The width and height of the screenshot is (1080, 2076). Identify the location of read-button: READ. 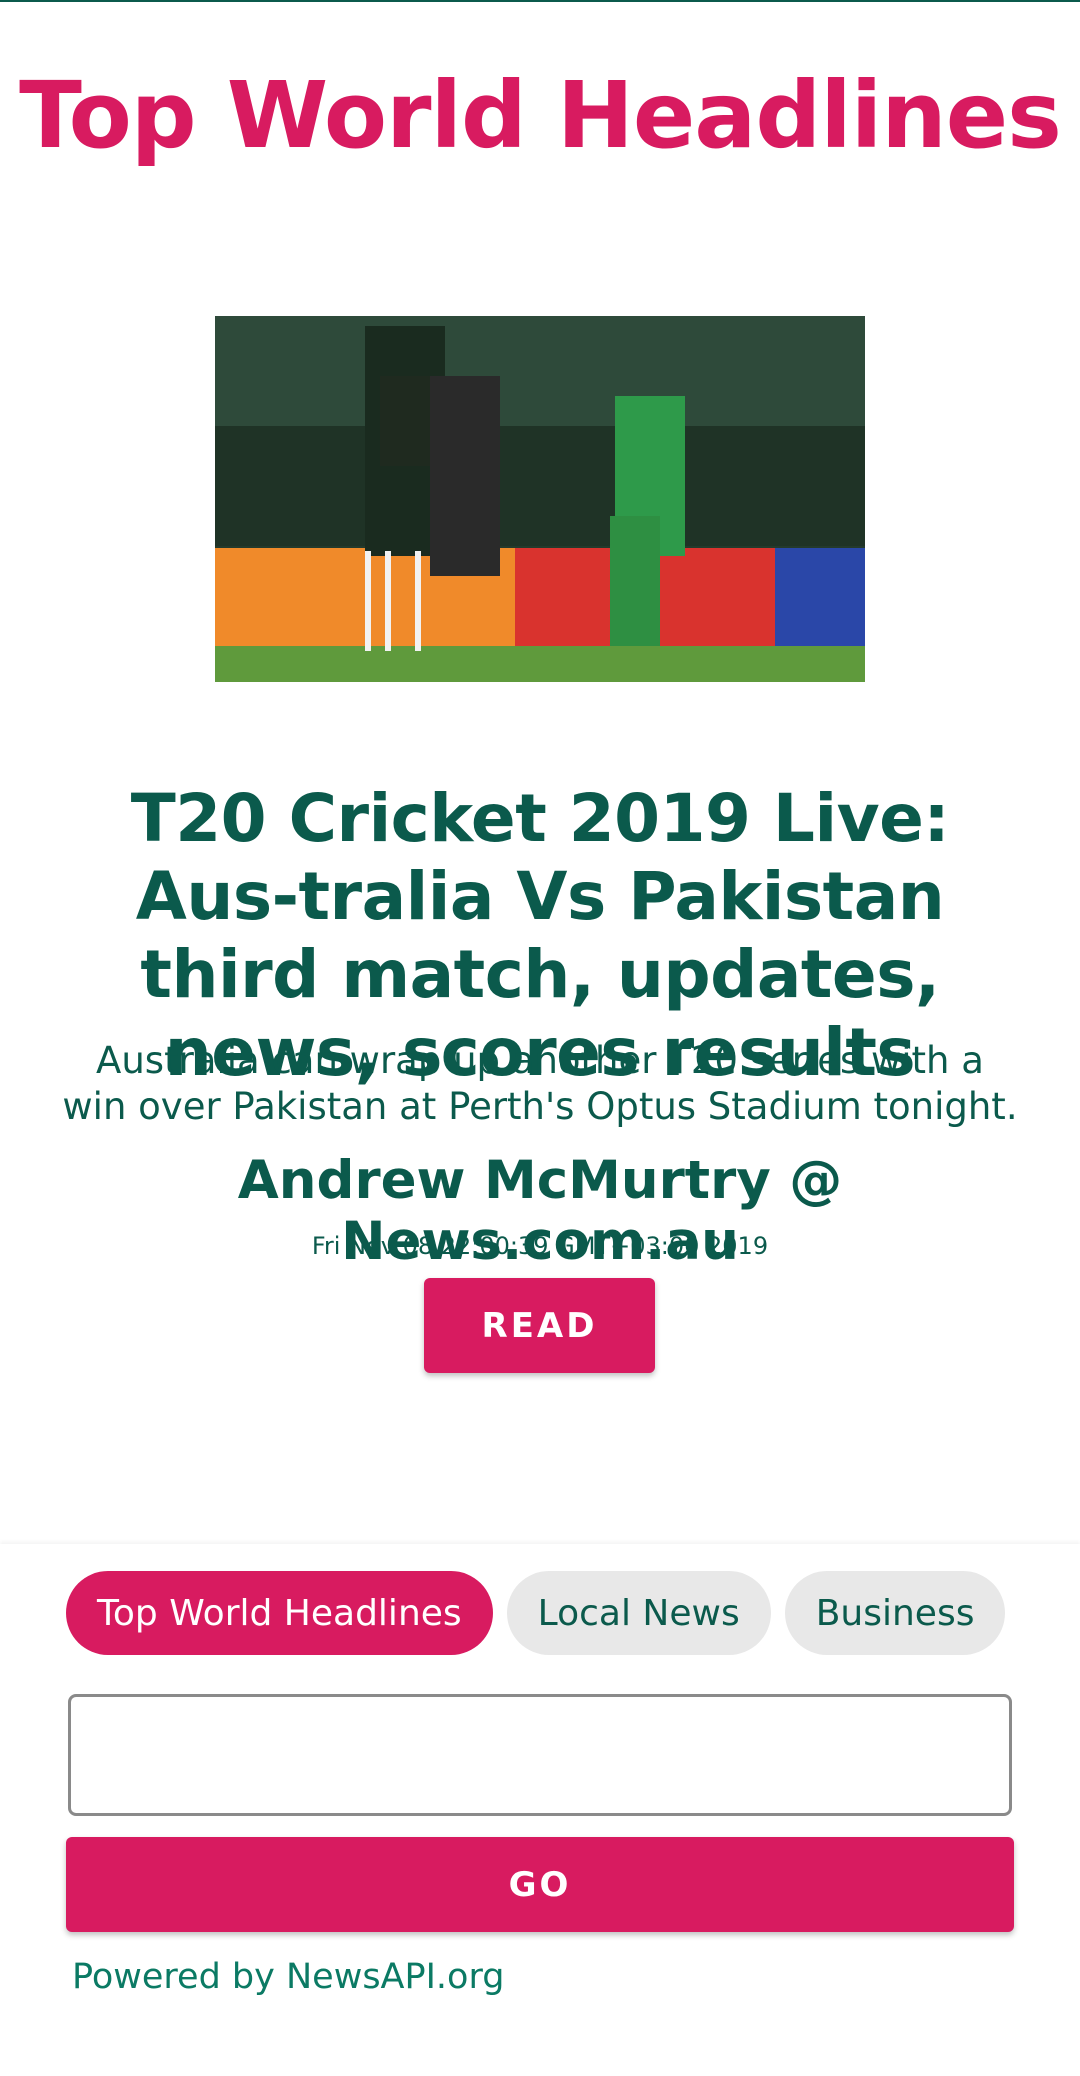
(539, 1325).